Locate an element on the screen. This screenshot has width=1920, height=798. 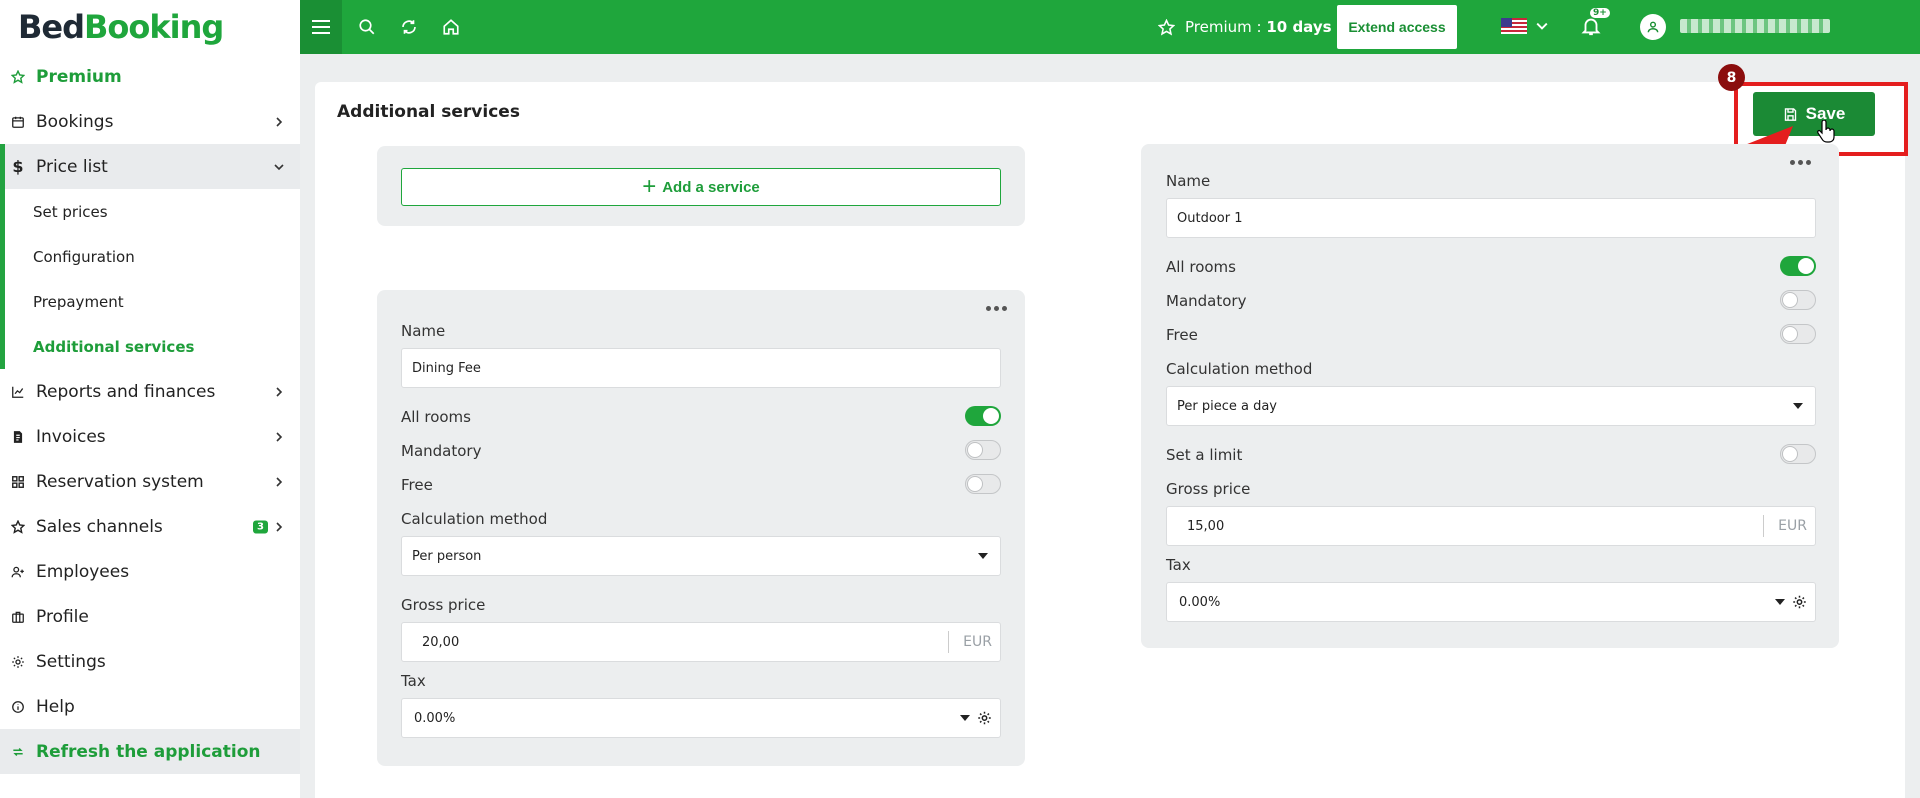
sidebar-item-employees: Employees is located at coordinates (150, 571).